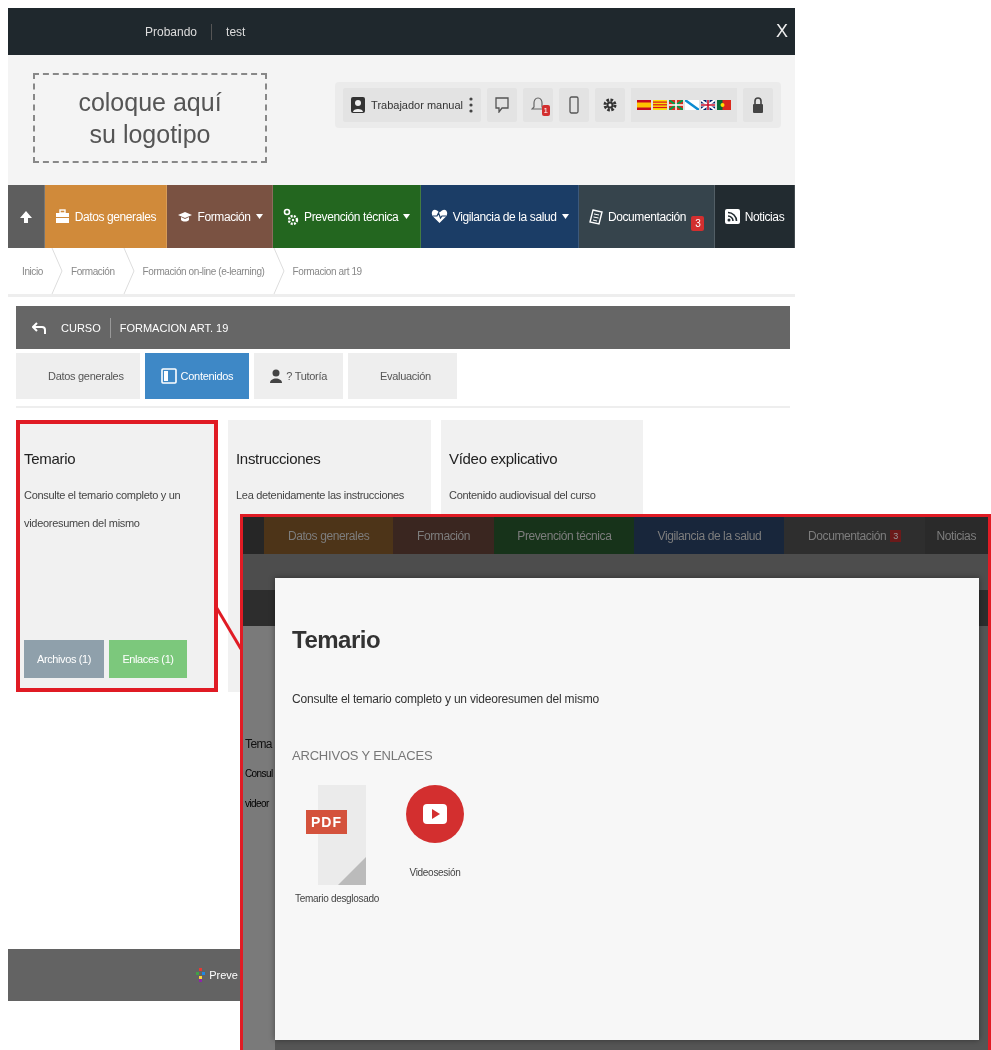 Image resolution: width=991 pixels, height=1050 pixels. I want to click on logo-drop-zone: coloque aquí su logotipo, so click(150, 118).